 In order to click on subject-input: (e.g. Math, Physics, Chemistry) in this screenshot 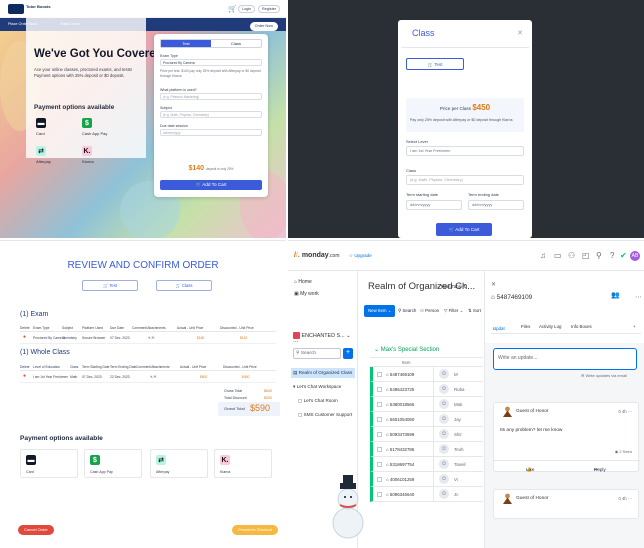, I will do `click(211, 114)`.